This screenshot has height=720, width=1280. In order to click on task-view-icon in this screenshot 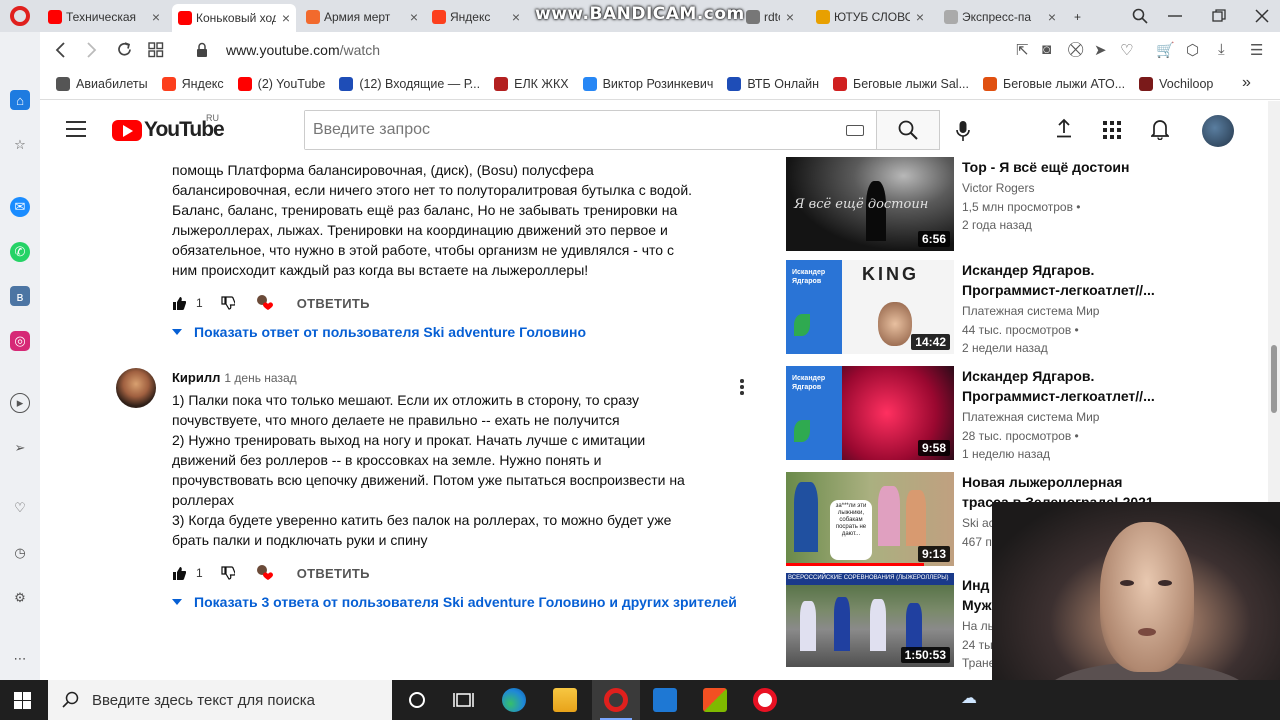, I will do `click(464, 700)`.